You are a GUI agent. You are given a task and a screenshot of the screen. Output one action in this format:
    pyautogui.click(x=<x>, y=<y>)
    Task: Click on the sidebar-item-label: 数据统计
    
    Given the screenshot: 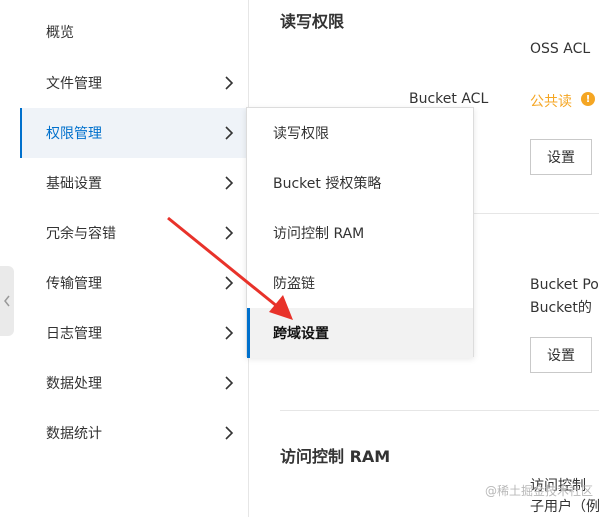 What is the action you would take?
    pyautogui.click(x=74, y=434)
    